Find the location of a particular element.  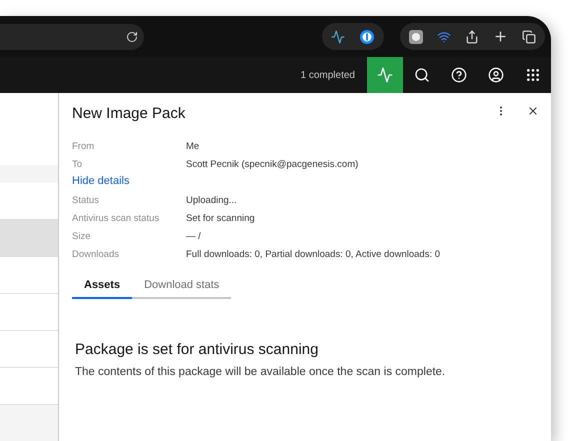

detail-label: Antivirus scan status is located at coordinates (116, 218).